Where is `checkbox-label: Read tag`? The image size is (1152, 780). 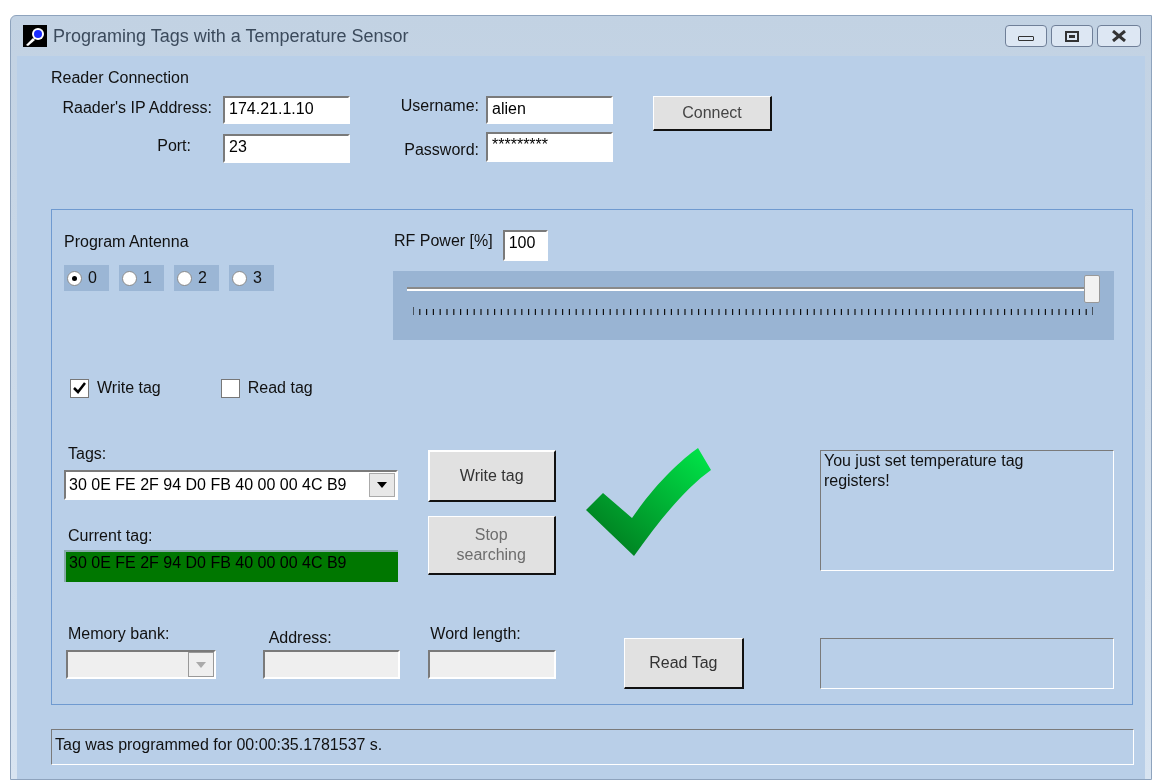 checkbox-label: Read tag is located at coordinates (280, 388).